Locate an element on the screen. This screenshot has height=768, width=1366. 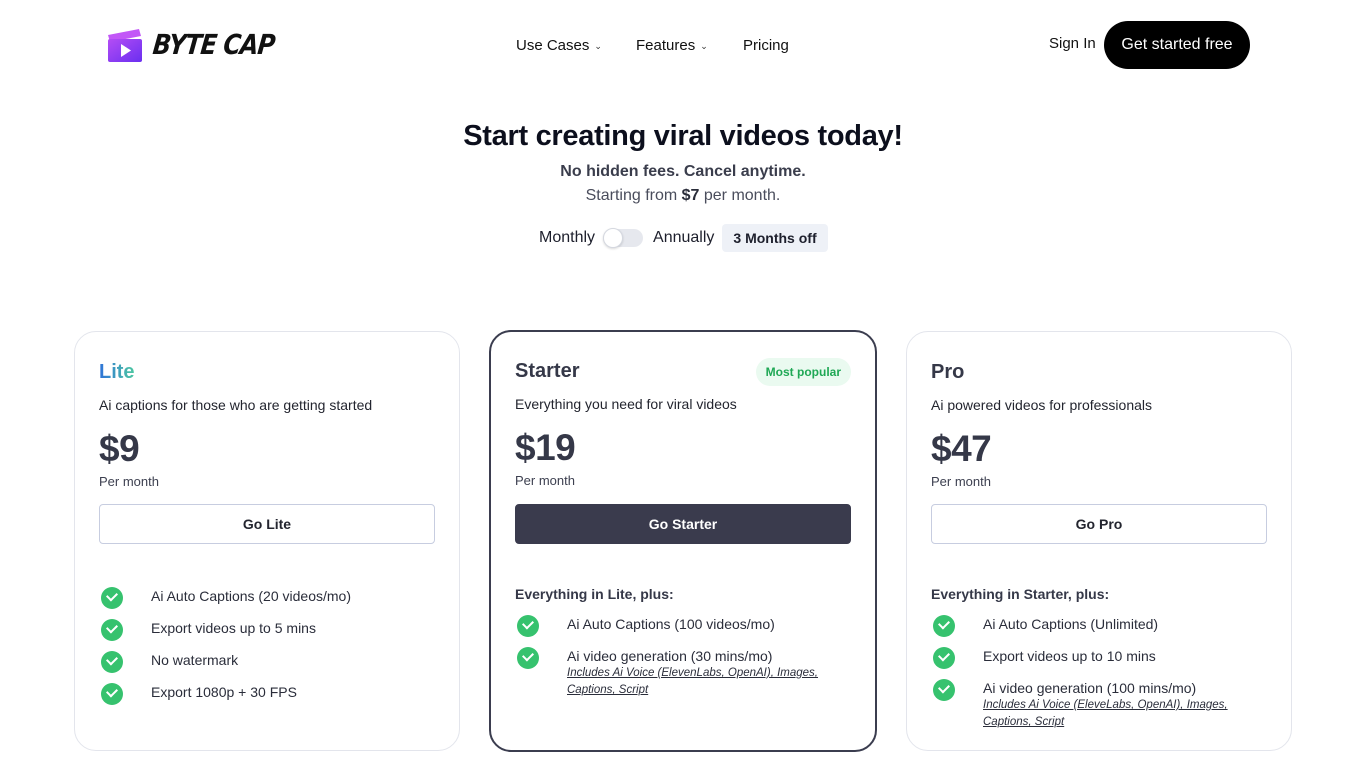
starting-price-text: Starting from $7 per month. is located at coordinates (683, 196).